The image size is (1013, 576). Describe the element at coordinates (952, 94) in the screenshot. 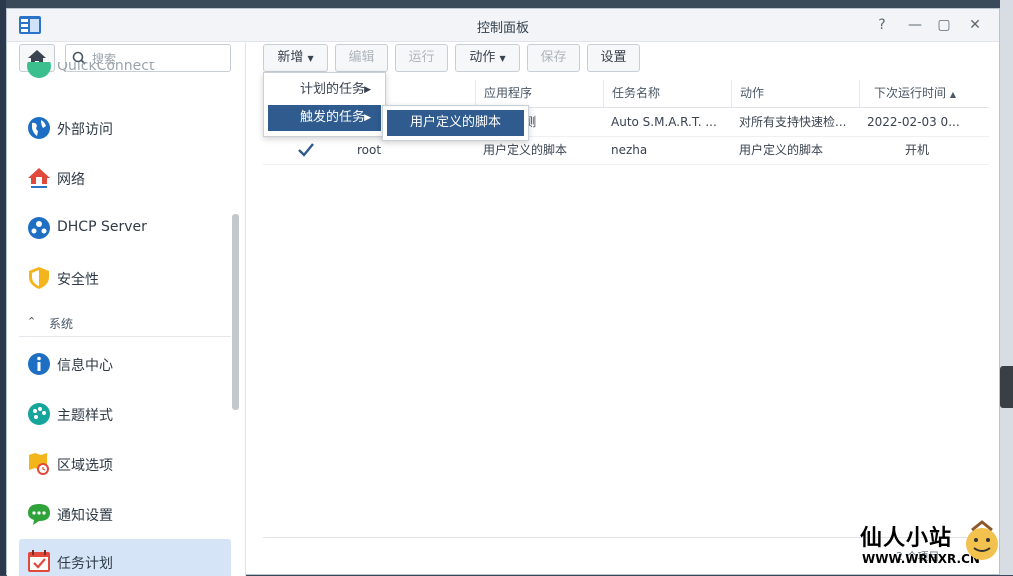

I see `sort-ascending-icon: ▲` at that location.